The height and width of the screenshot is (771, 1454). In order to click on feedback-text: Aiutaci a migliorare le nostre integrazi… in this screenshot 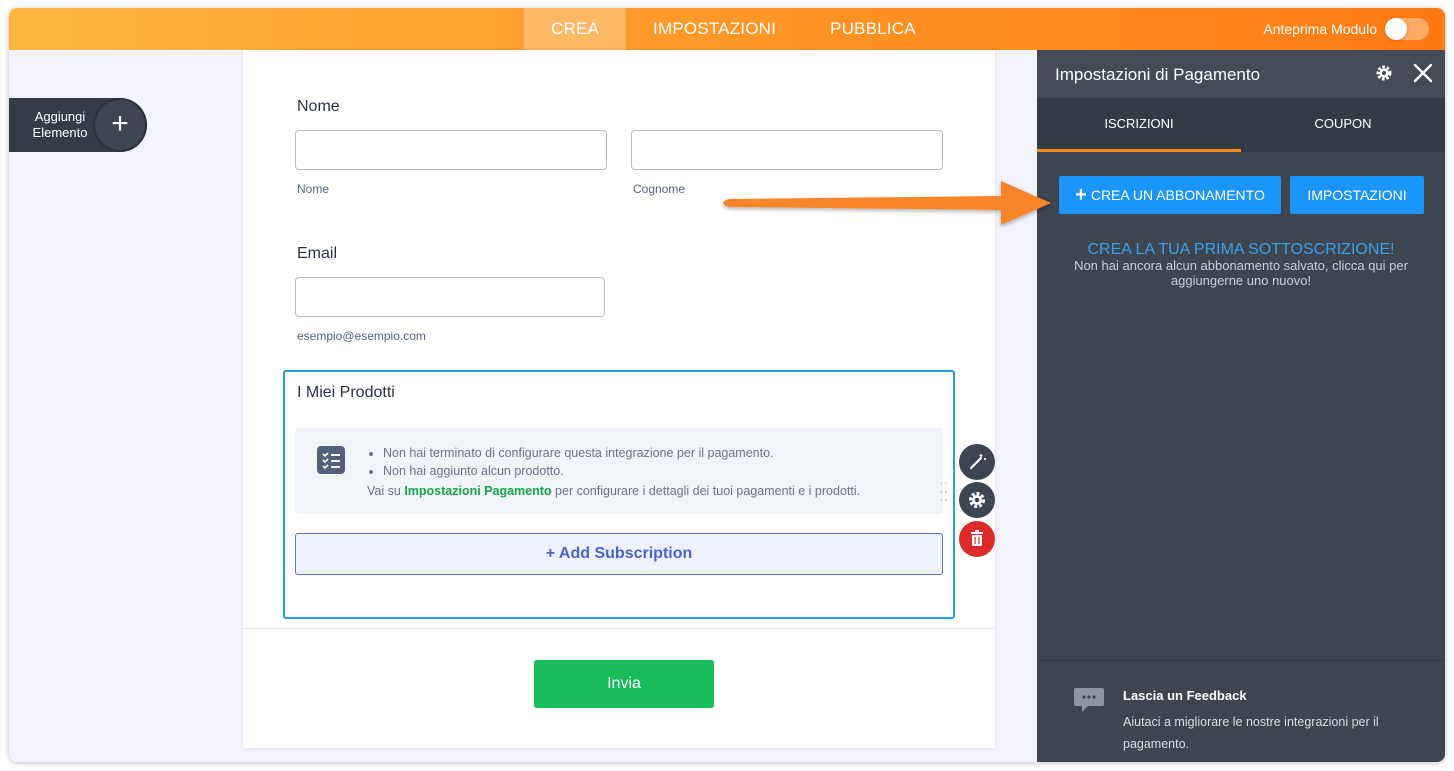, I will do `click(1251, 733)`.